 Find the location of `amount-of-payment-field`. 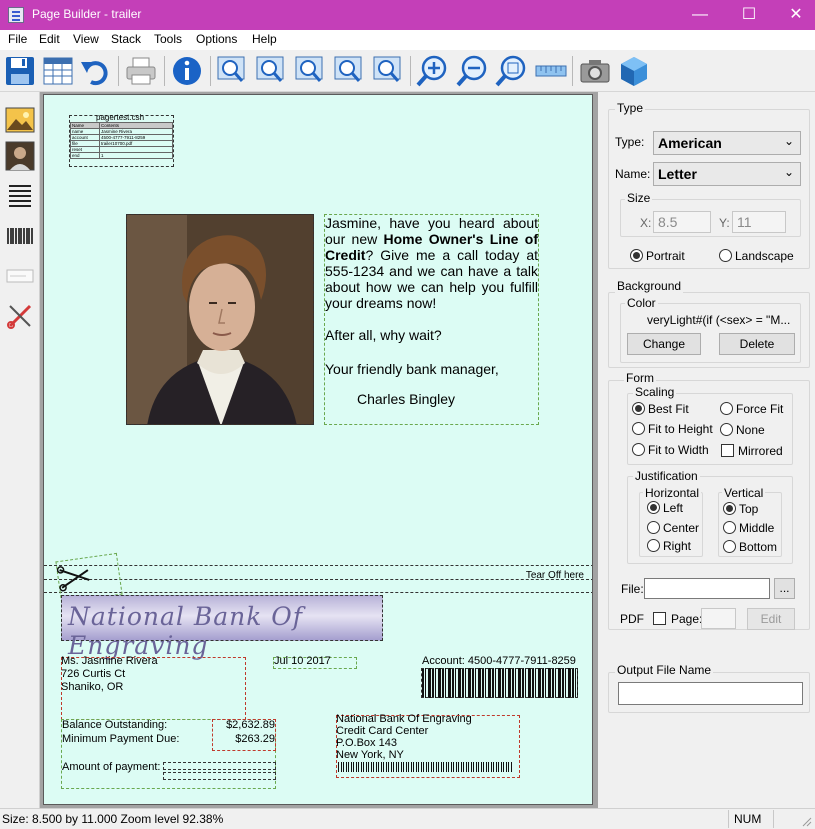

amount-of-payment-field is located at coordinates (219, 766).